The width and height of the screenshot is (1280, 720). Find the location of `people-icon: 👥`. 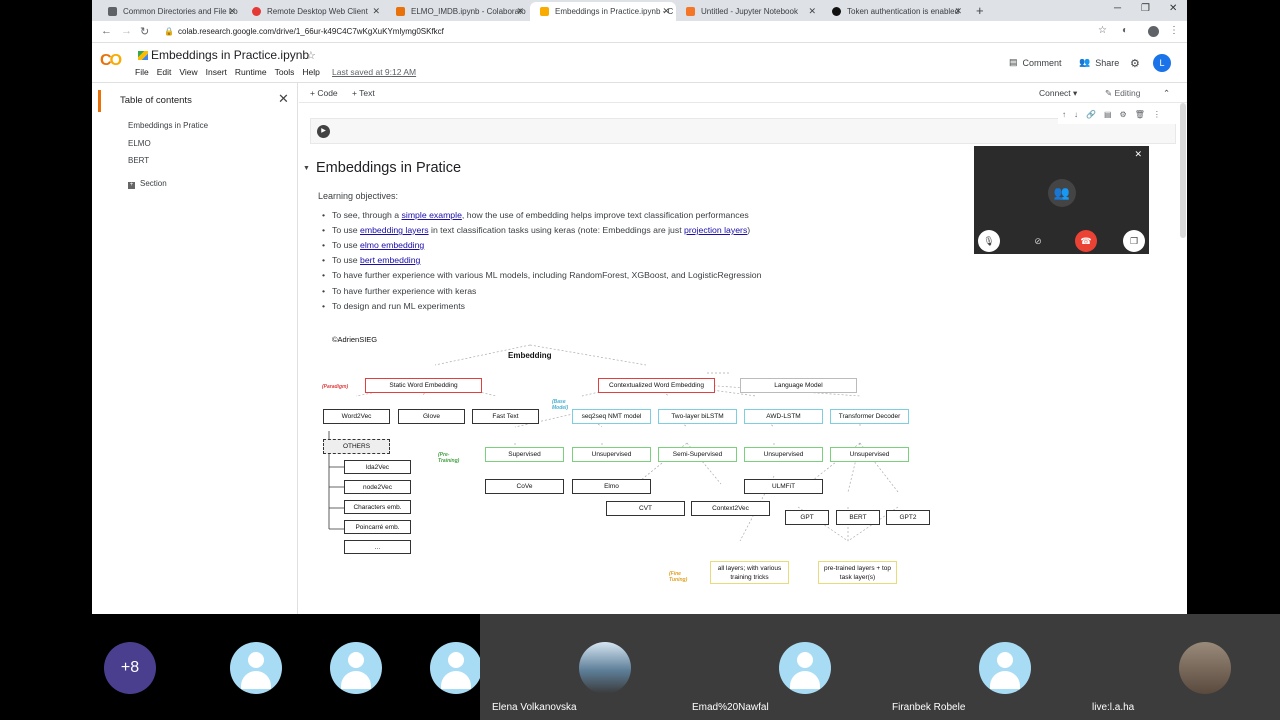

people-icon: 👥 is located at coordinates (1085, 62).